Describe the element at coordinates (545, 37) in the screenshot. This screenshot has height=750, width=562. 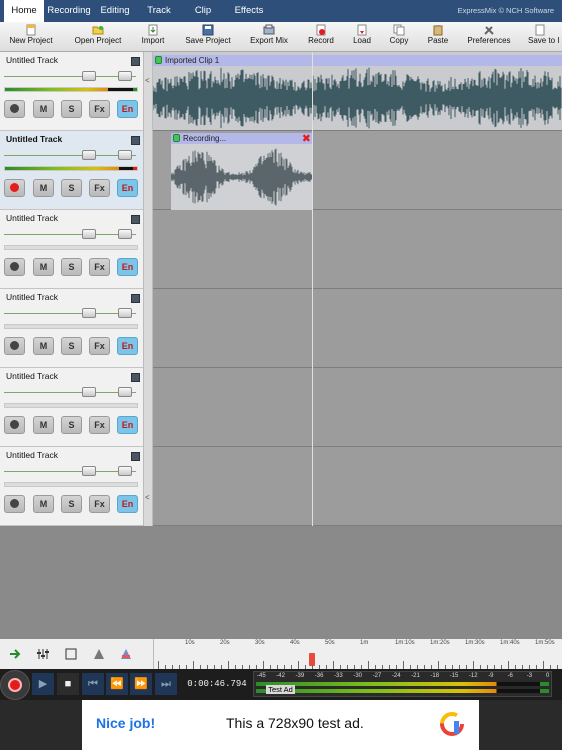
I see `save-to-button: Save to I` at that location.